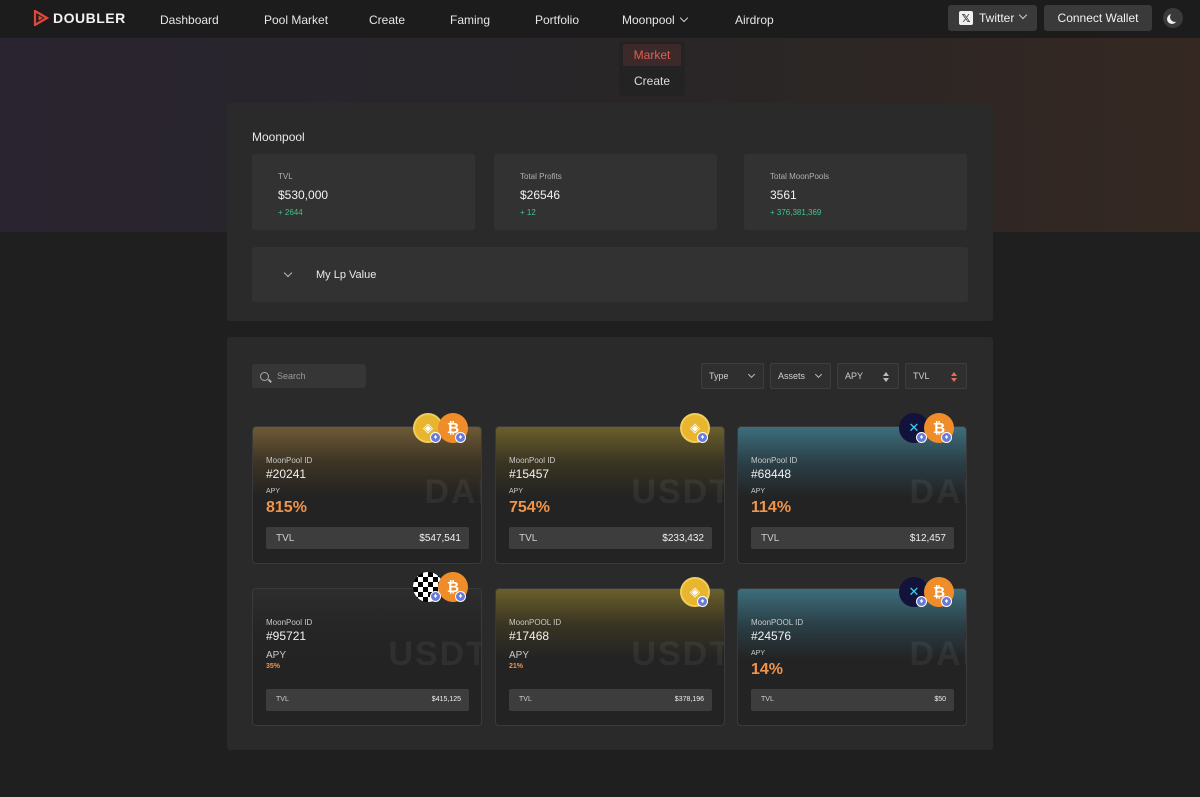 The image size is (1200, 797). I want to click on stat-value: $26546, so click(540, 195).